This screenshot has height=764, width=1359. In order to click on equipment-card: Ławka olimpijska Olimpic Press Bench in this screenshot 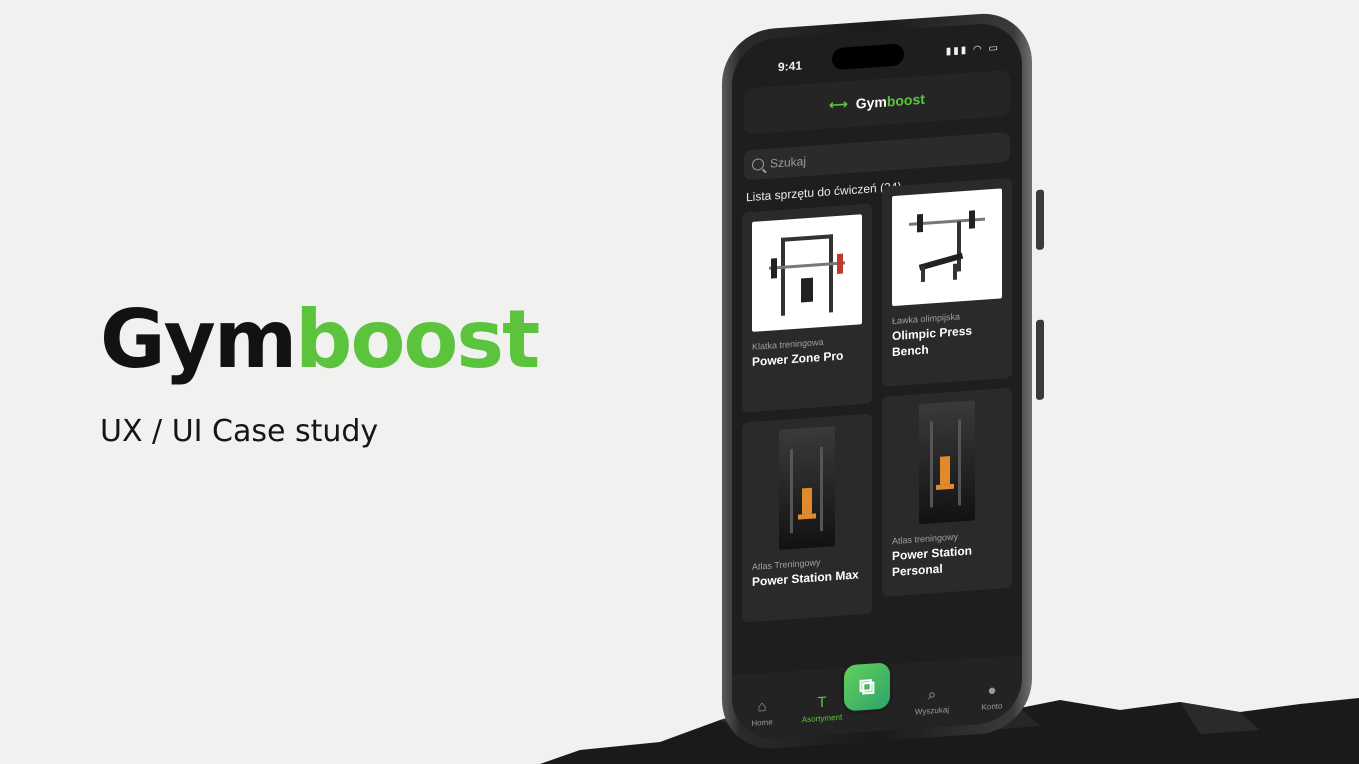, I will do `click(947, 282)`.